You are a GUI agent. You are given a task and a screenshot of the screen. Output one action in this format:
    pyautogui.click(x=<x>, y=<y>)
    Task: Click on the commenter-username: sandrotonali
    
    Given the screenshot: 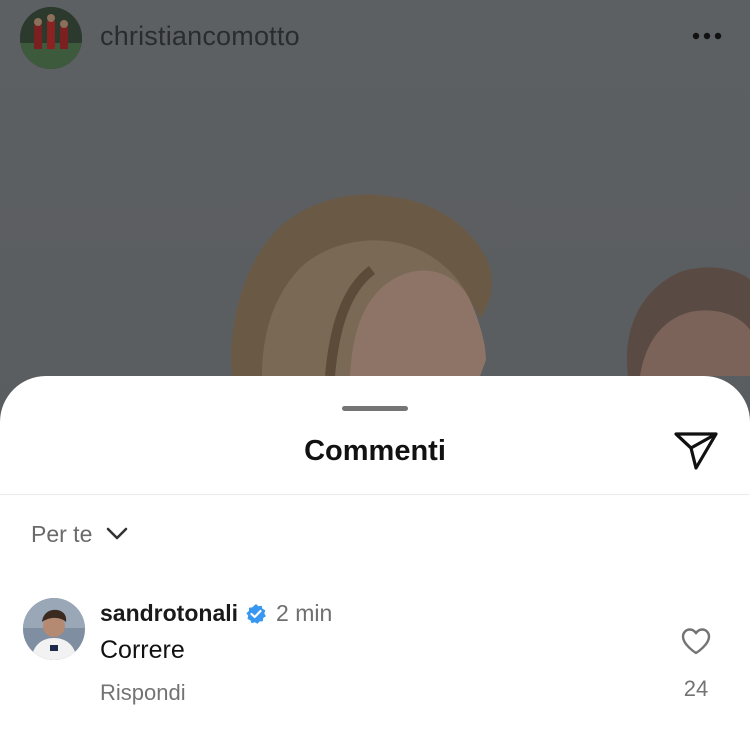 What is the action you would take?
    pyautogui.click(x=169, y=613)
    